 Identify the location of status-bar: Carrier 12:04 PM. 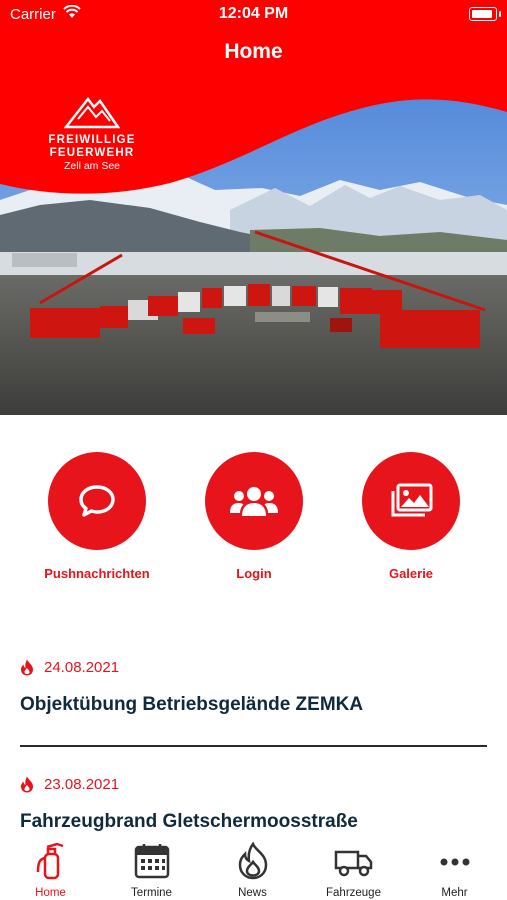
(253, 15).